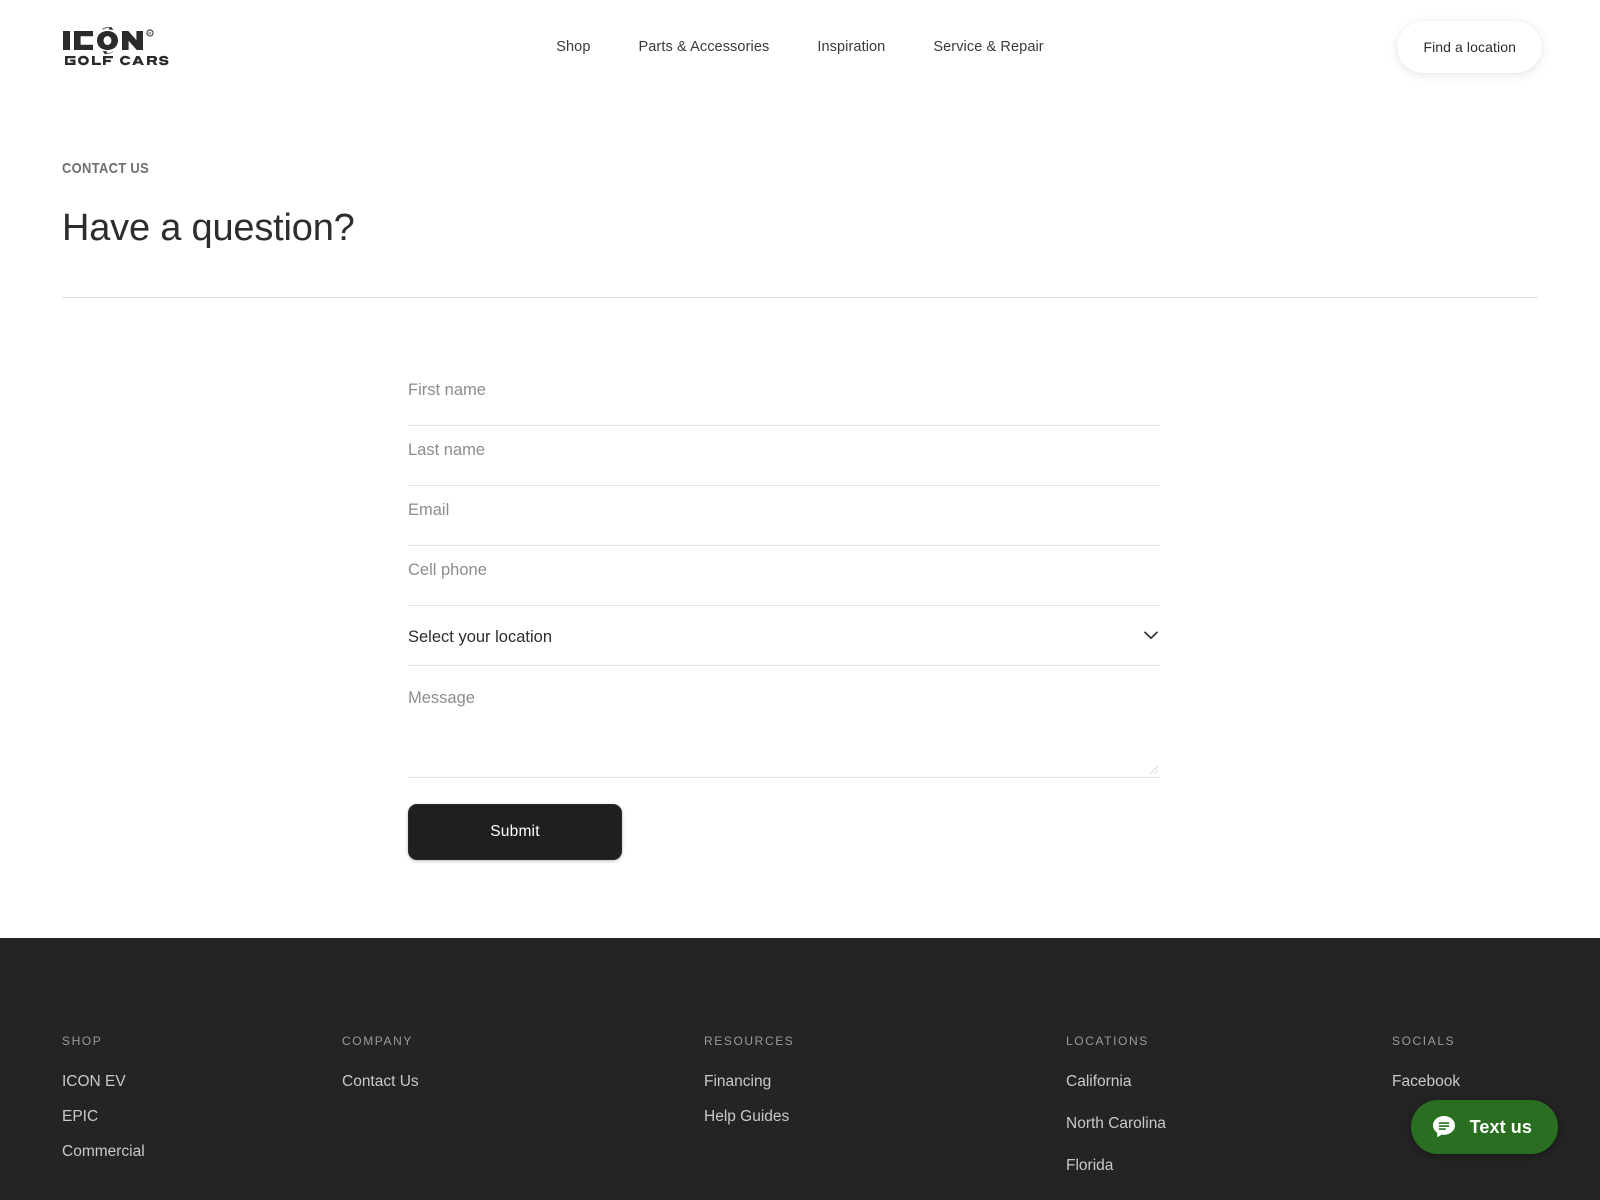 This screenshot has width=1600, height=1200. I want to click on page-title: Have a question?, so click(208, 228).